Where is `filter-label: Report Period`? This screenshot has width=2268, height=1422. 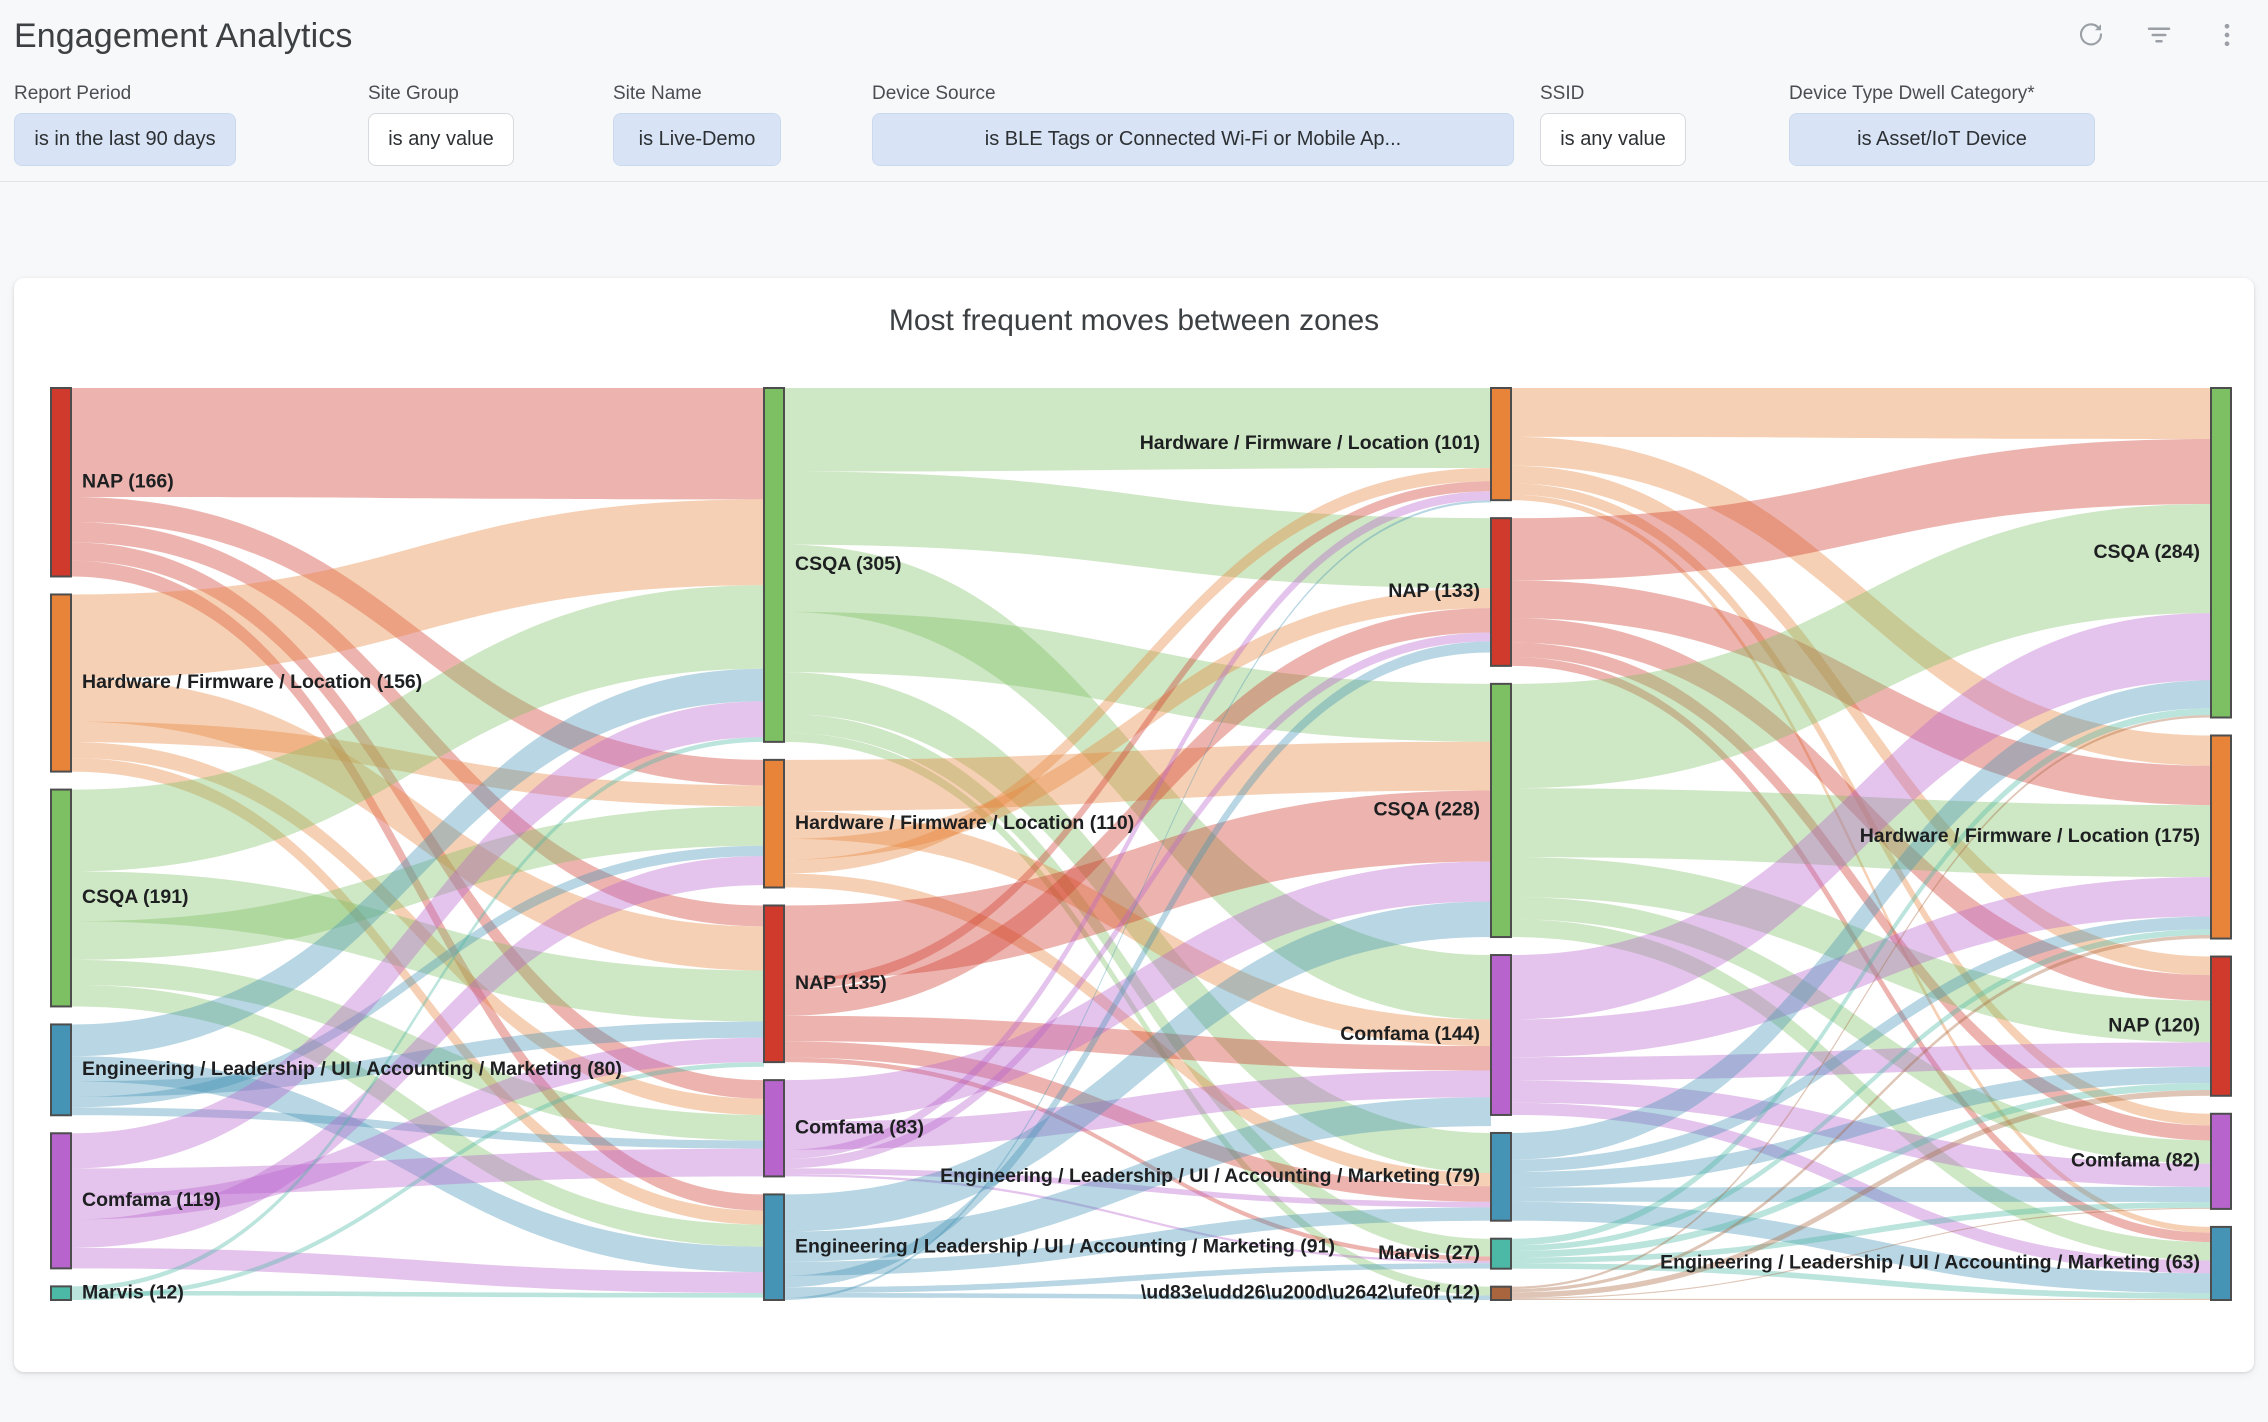 filter-label: Report Period is located at coordinates (73, 93).